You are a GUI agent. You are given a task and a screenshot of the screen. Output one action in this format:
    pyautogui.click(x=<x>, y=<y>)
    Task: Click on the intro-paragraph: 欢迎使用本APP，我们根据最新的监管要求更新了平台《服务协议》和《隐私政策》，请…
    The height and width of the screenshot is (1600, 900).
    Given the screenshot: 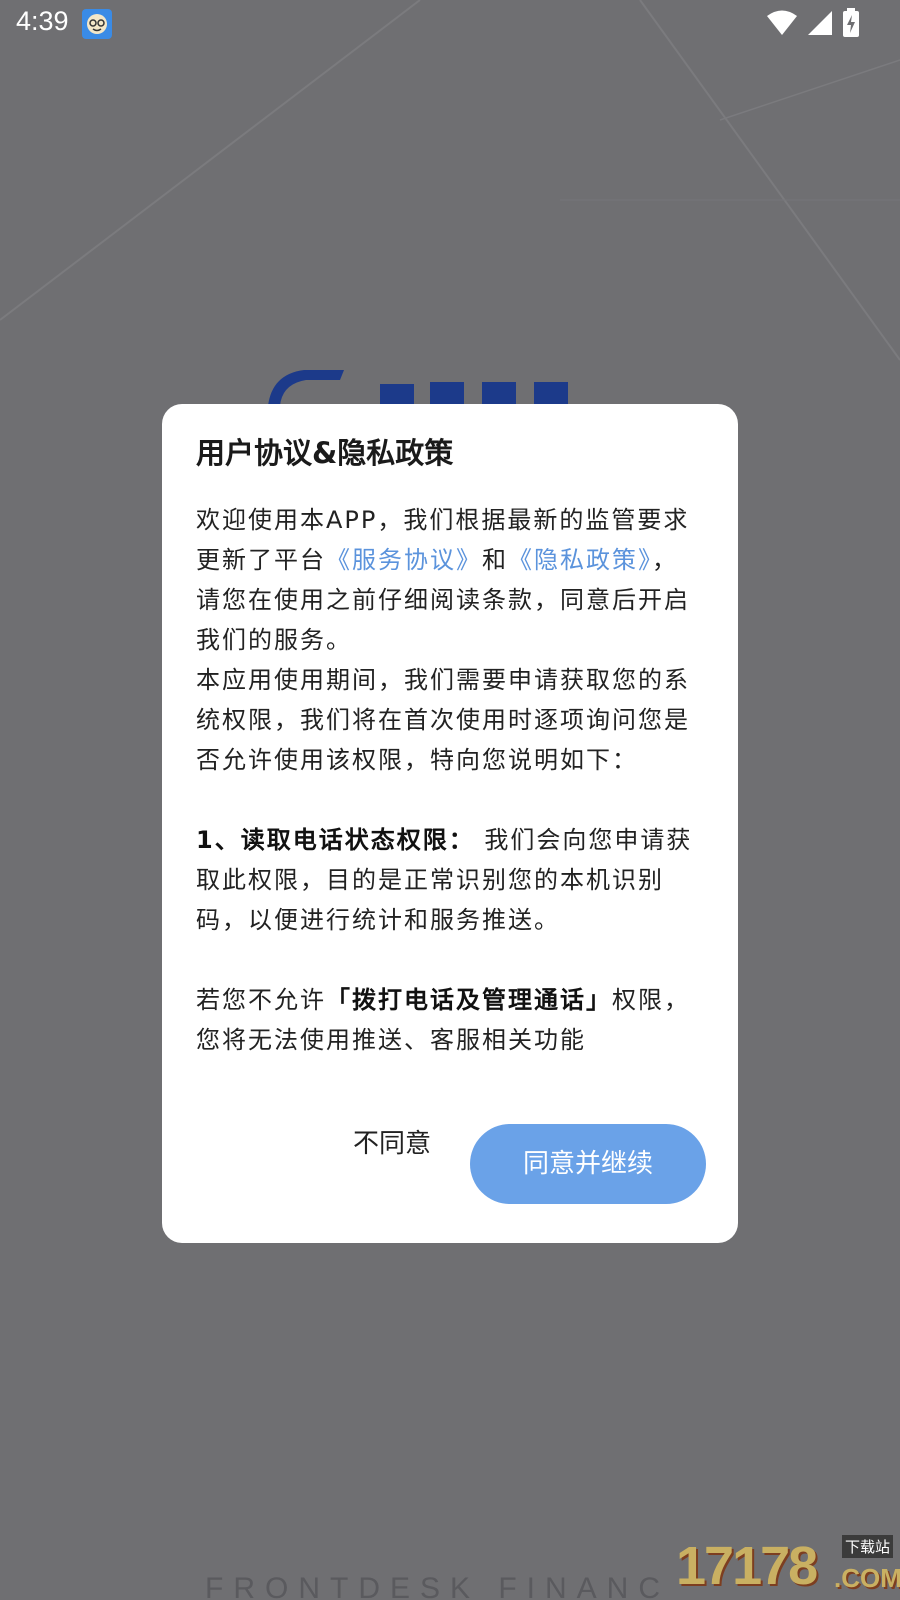 What is the action you would take?
    pyautogui.click(x=446, y=580)
    